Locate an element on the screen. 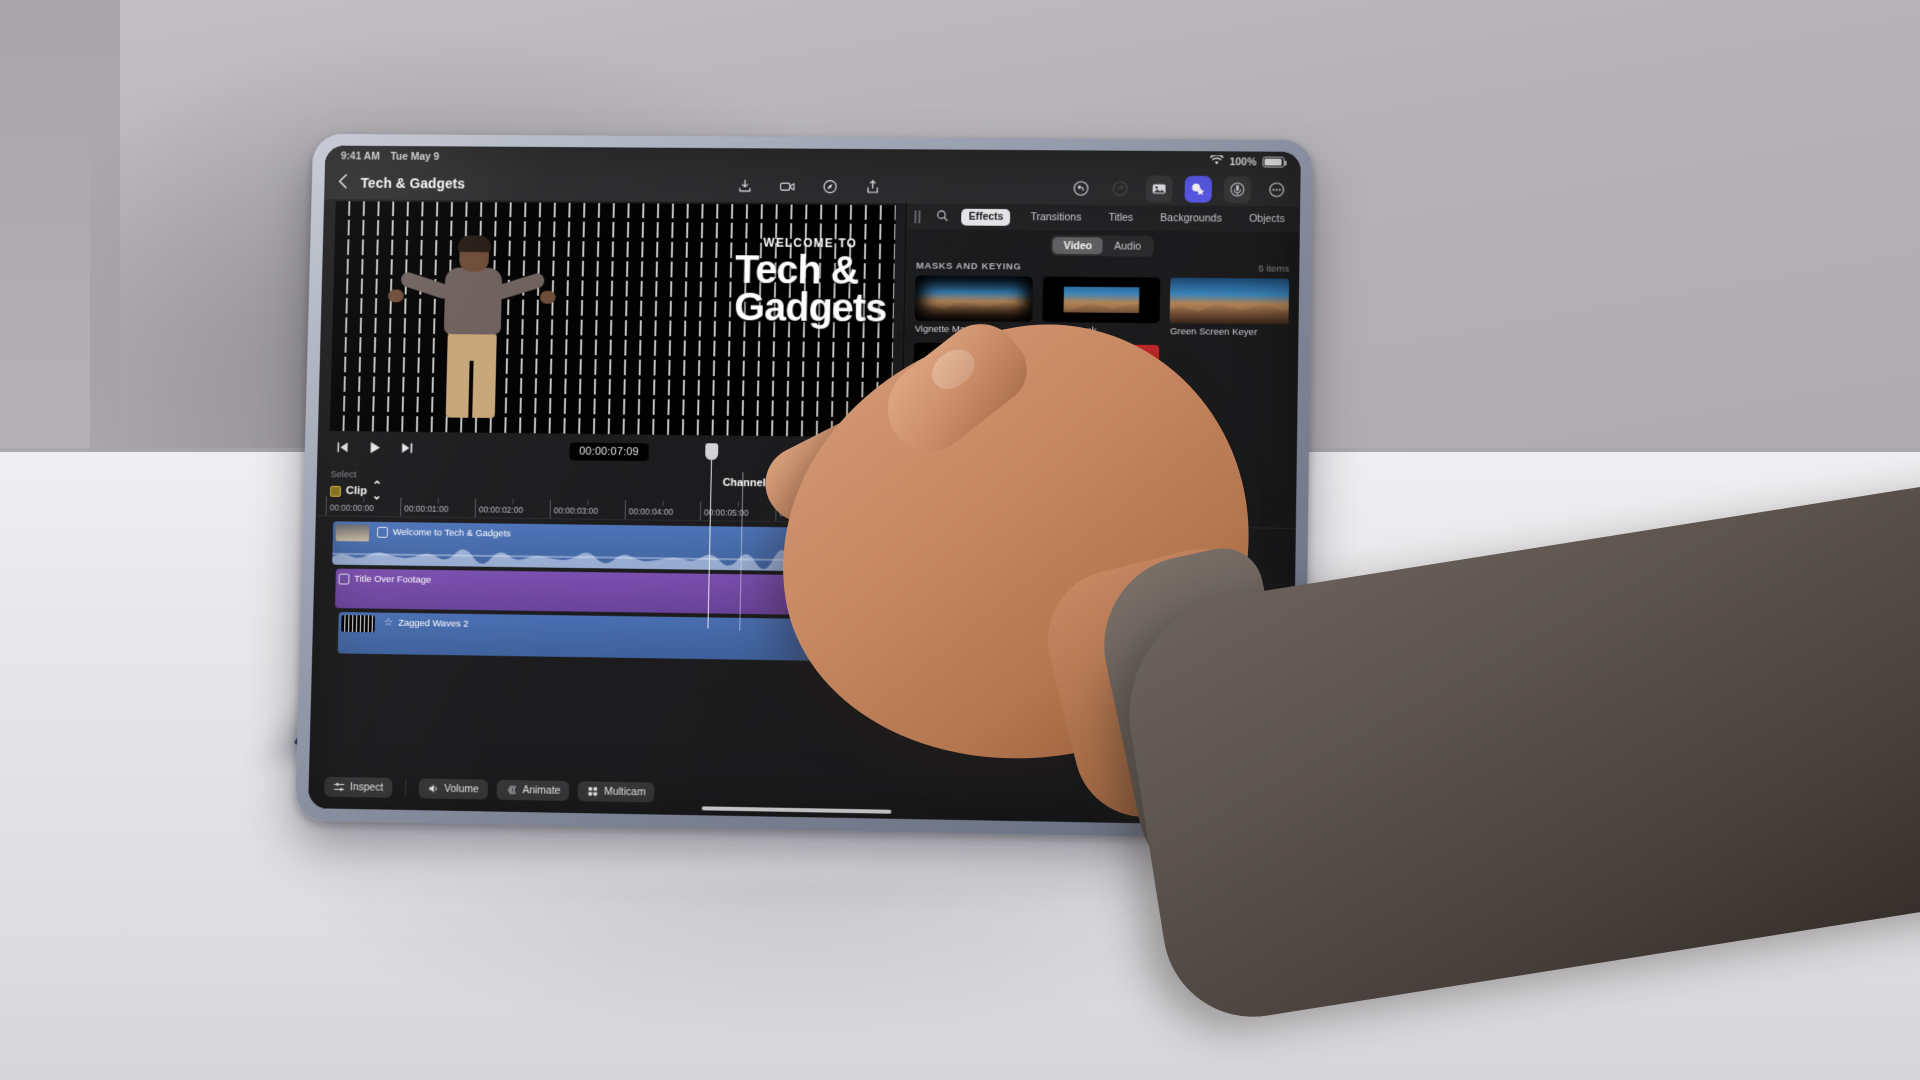  animate-button: Animate is located at coordinates (533, 790).